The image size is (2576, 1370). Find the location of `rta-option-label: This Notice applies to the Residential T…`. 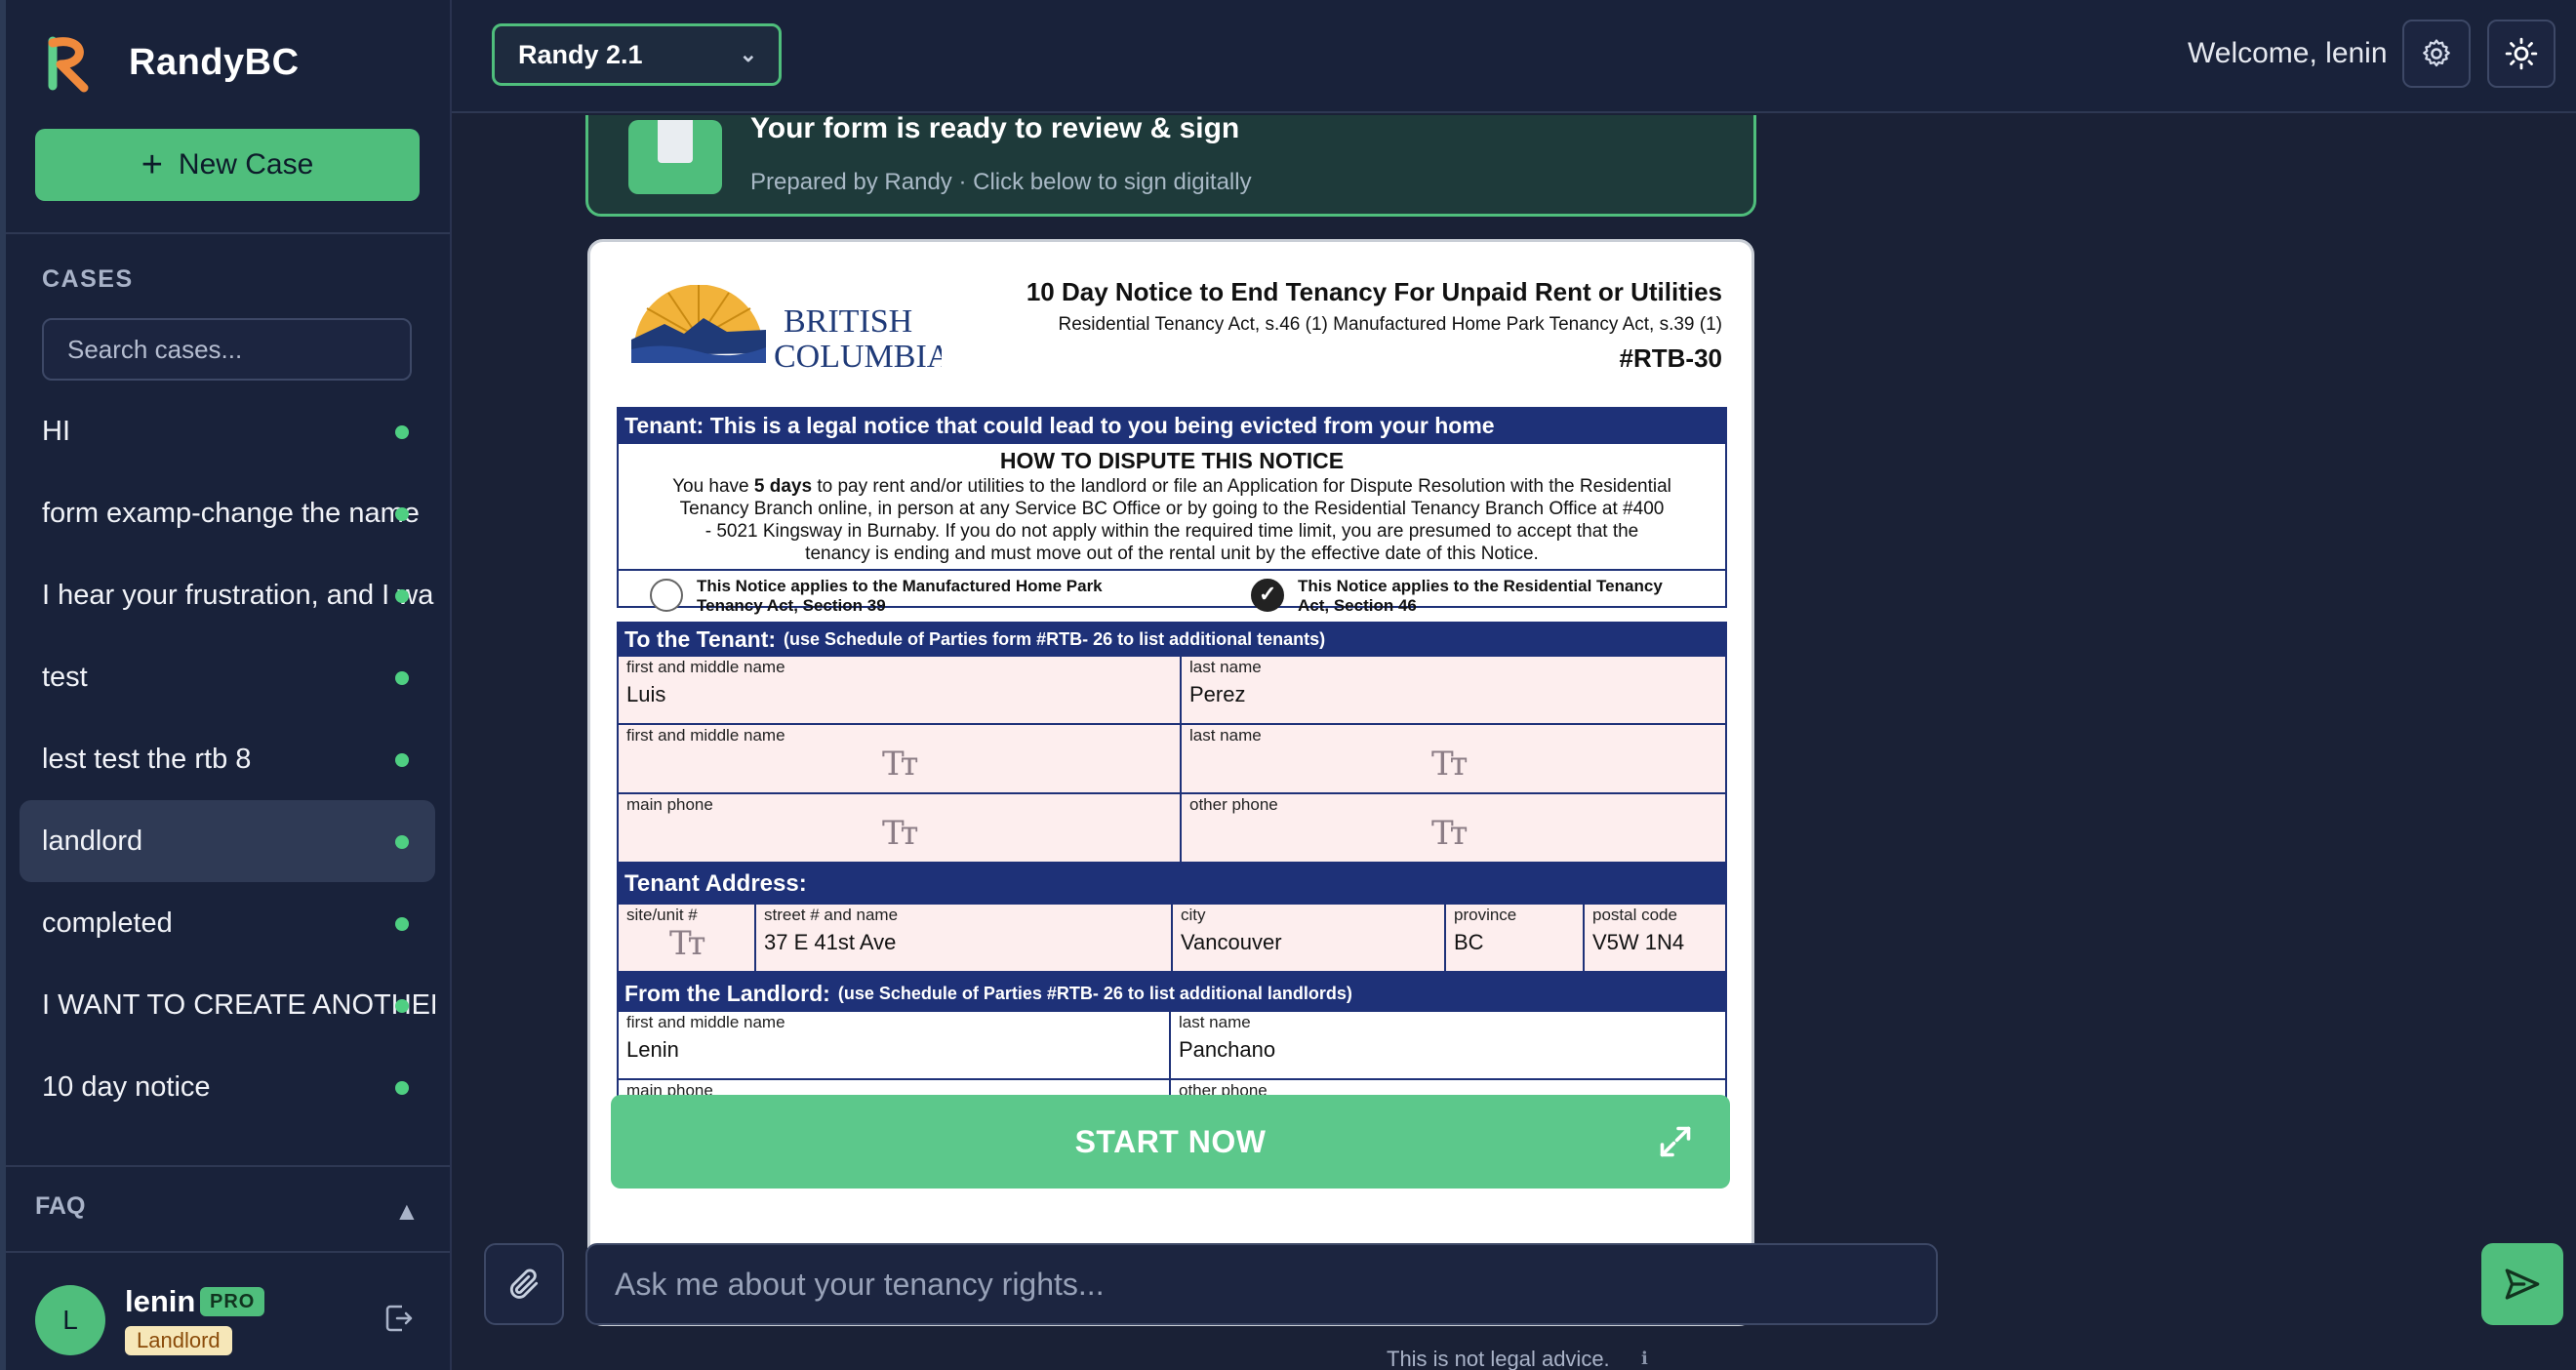

rta-option-label: This Notice applies to the Residential T… is located at coordinates (1480, 596).